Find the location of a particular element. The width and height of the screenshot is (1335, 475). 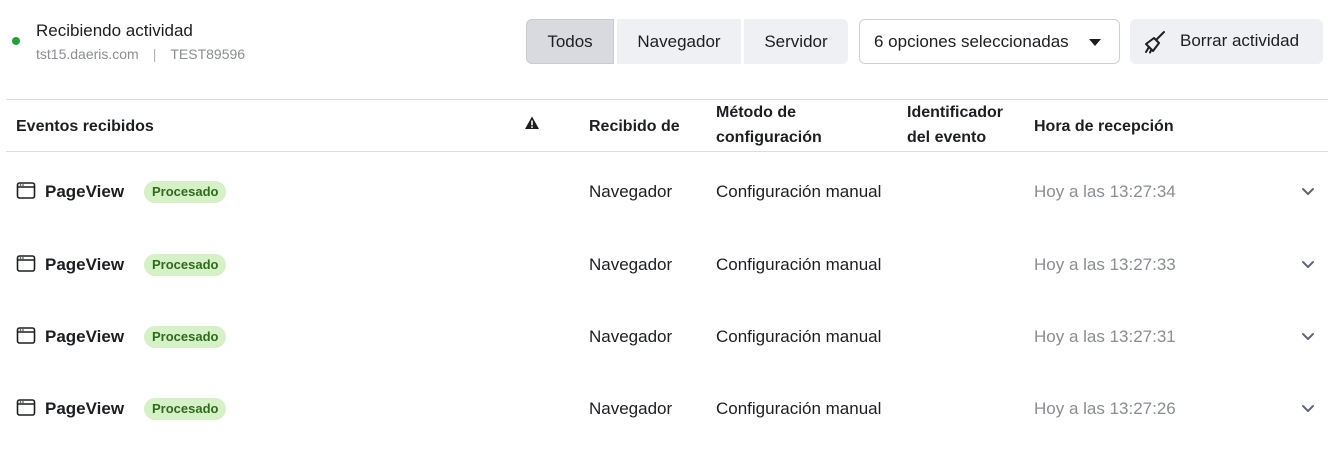

divider-top is located at coordinates (667, 99).